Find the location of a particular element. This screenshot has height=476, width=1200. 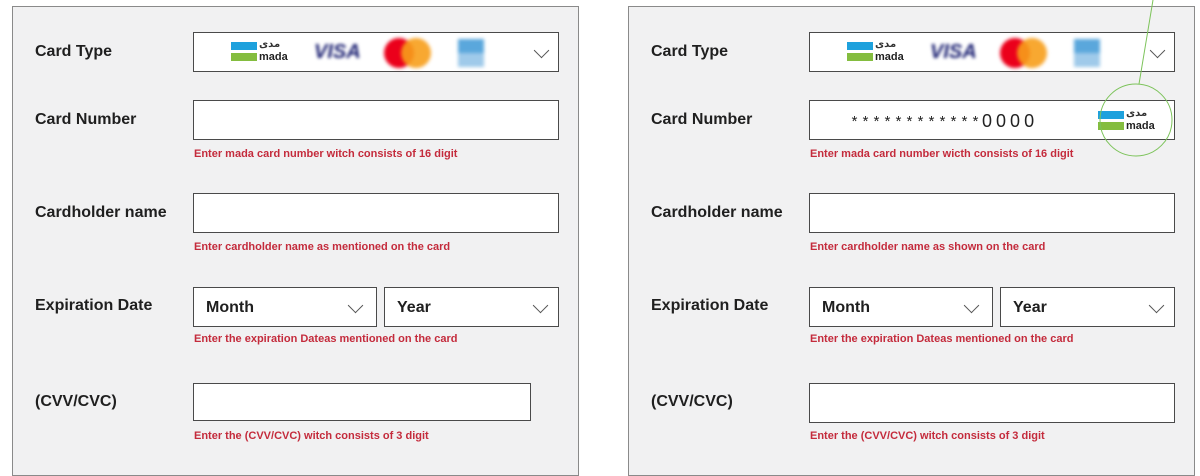

card-number-input: ************0000 مدى mada is located at coordinates (992, 120).